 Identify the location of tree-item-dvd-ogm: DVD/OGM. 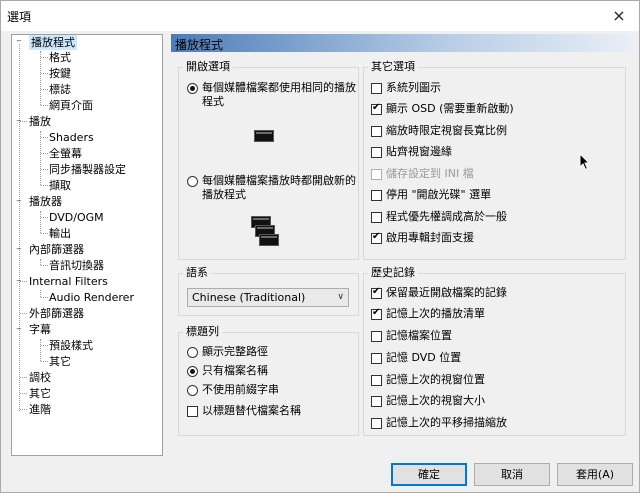
(76, 217).